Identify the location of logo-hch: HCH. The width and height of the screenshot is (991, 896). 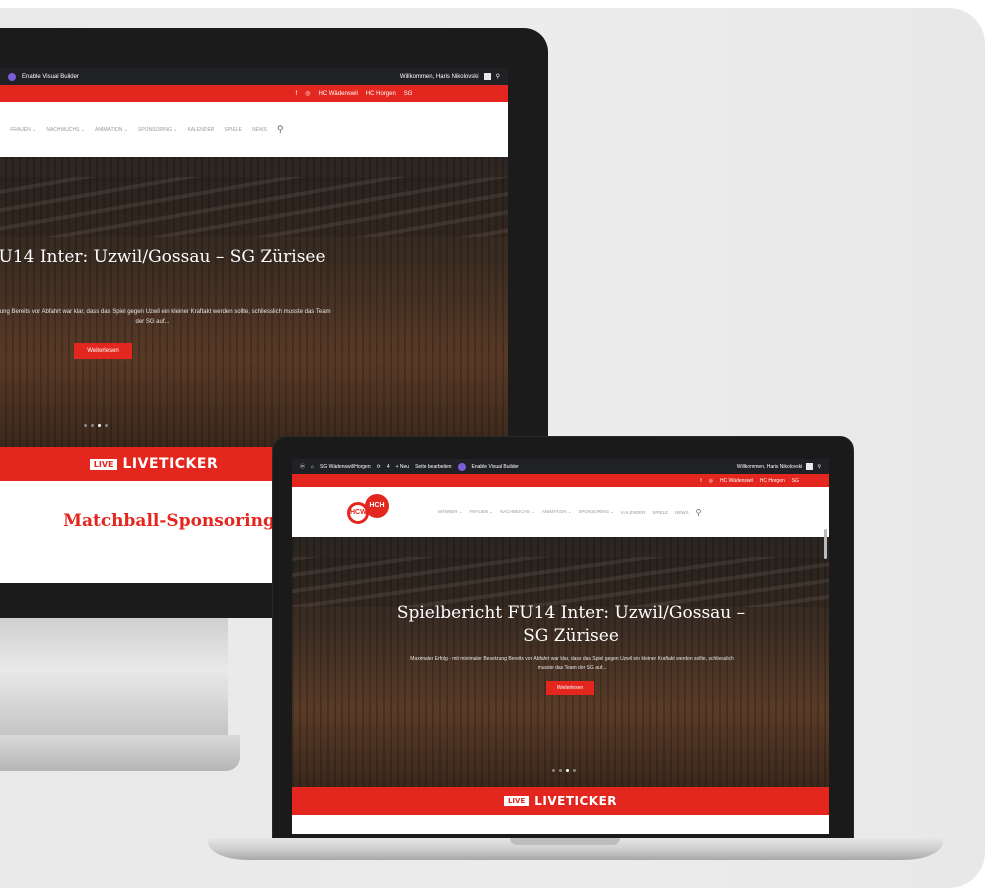
(377, 506).